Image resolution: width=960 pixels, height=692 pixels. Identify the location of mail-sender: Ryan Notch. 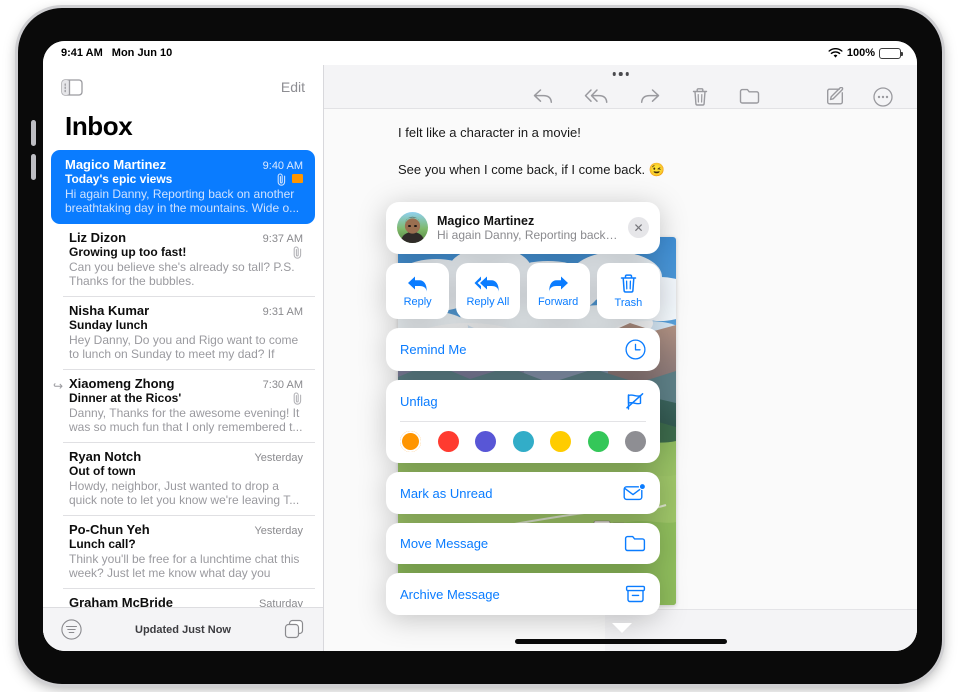
(105, 456).